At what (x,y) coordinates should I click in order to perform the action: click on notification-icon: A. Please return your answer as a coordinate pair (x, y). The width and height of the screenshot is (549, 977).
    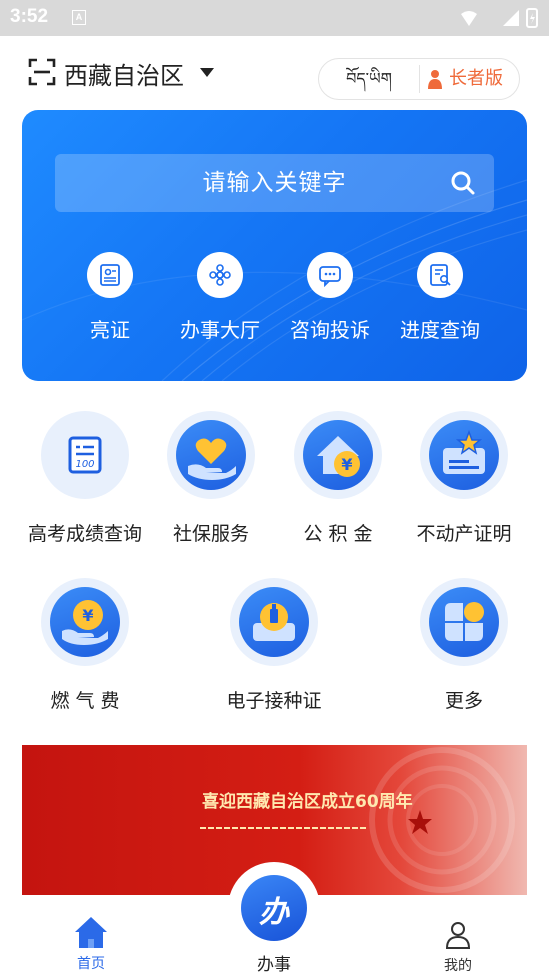
    Looking at the image, I should click on (79, 17).